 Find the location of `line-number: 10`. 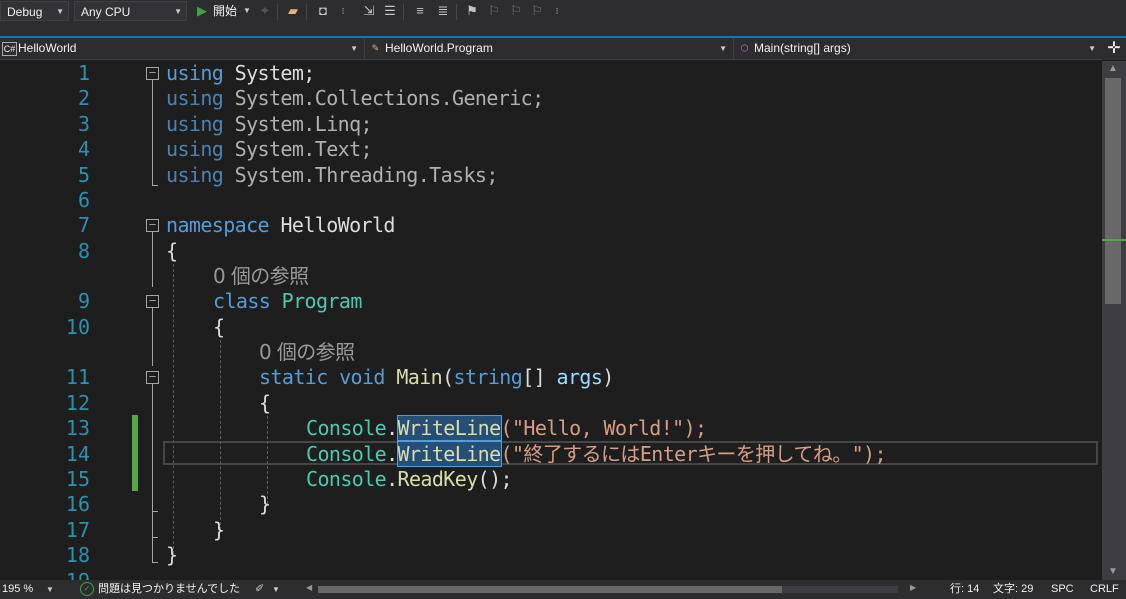

line-number: 10 is located at coordinates (77, 327).